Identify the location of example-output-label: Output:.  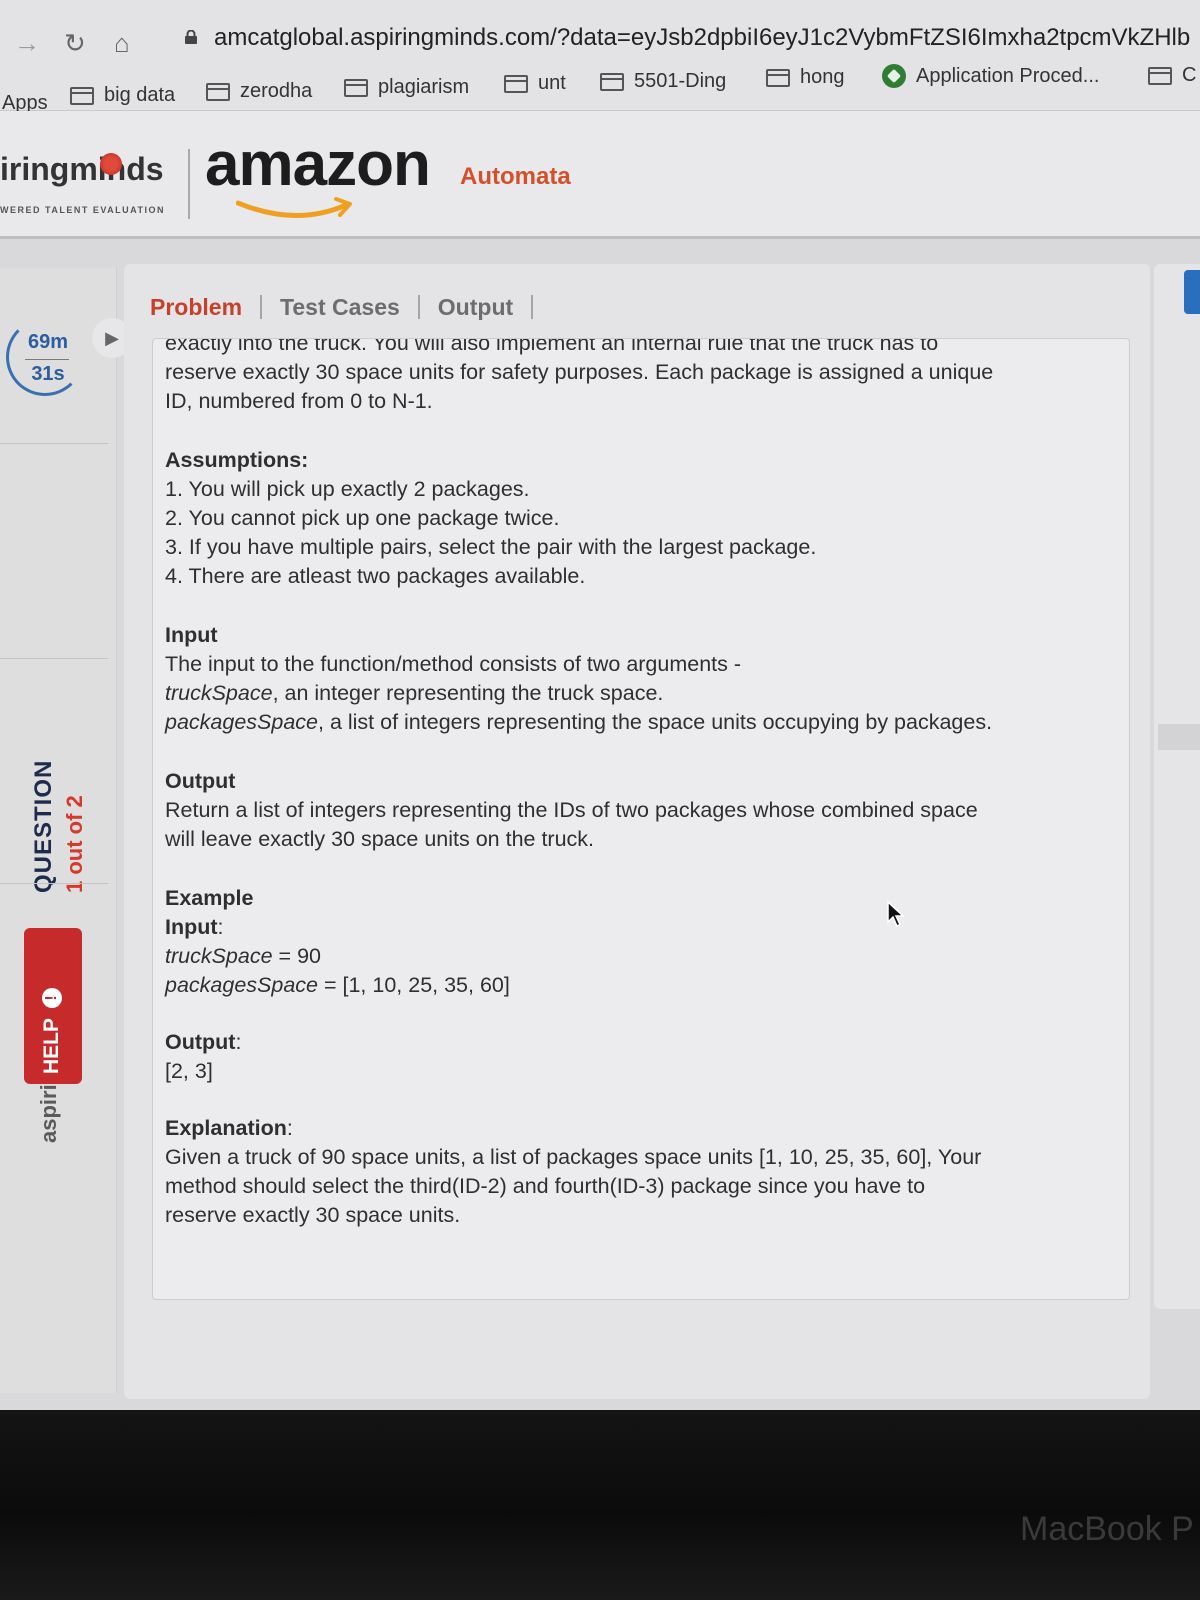
(203, 1042).